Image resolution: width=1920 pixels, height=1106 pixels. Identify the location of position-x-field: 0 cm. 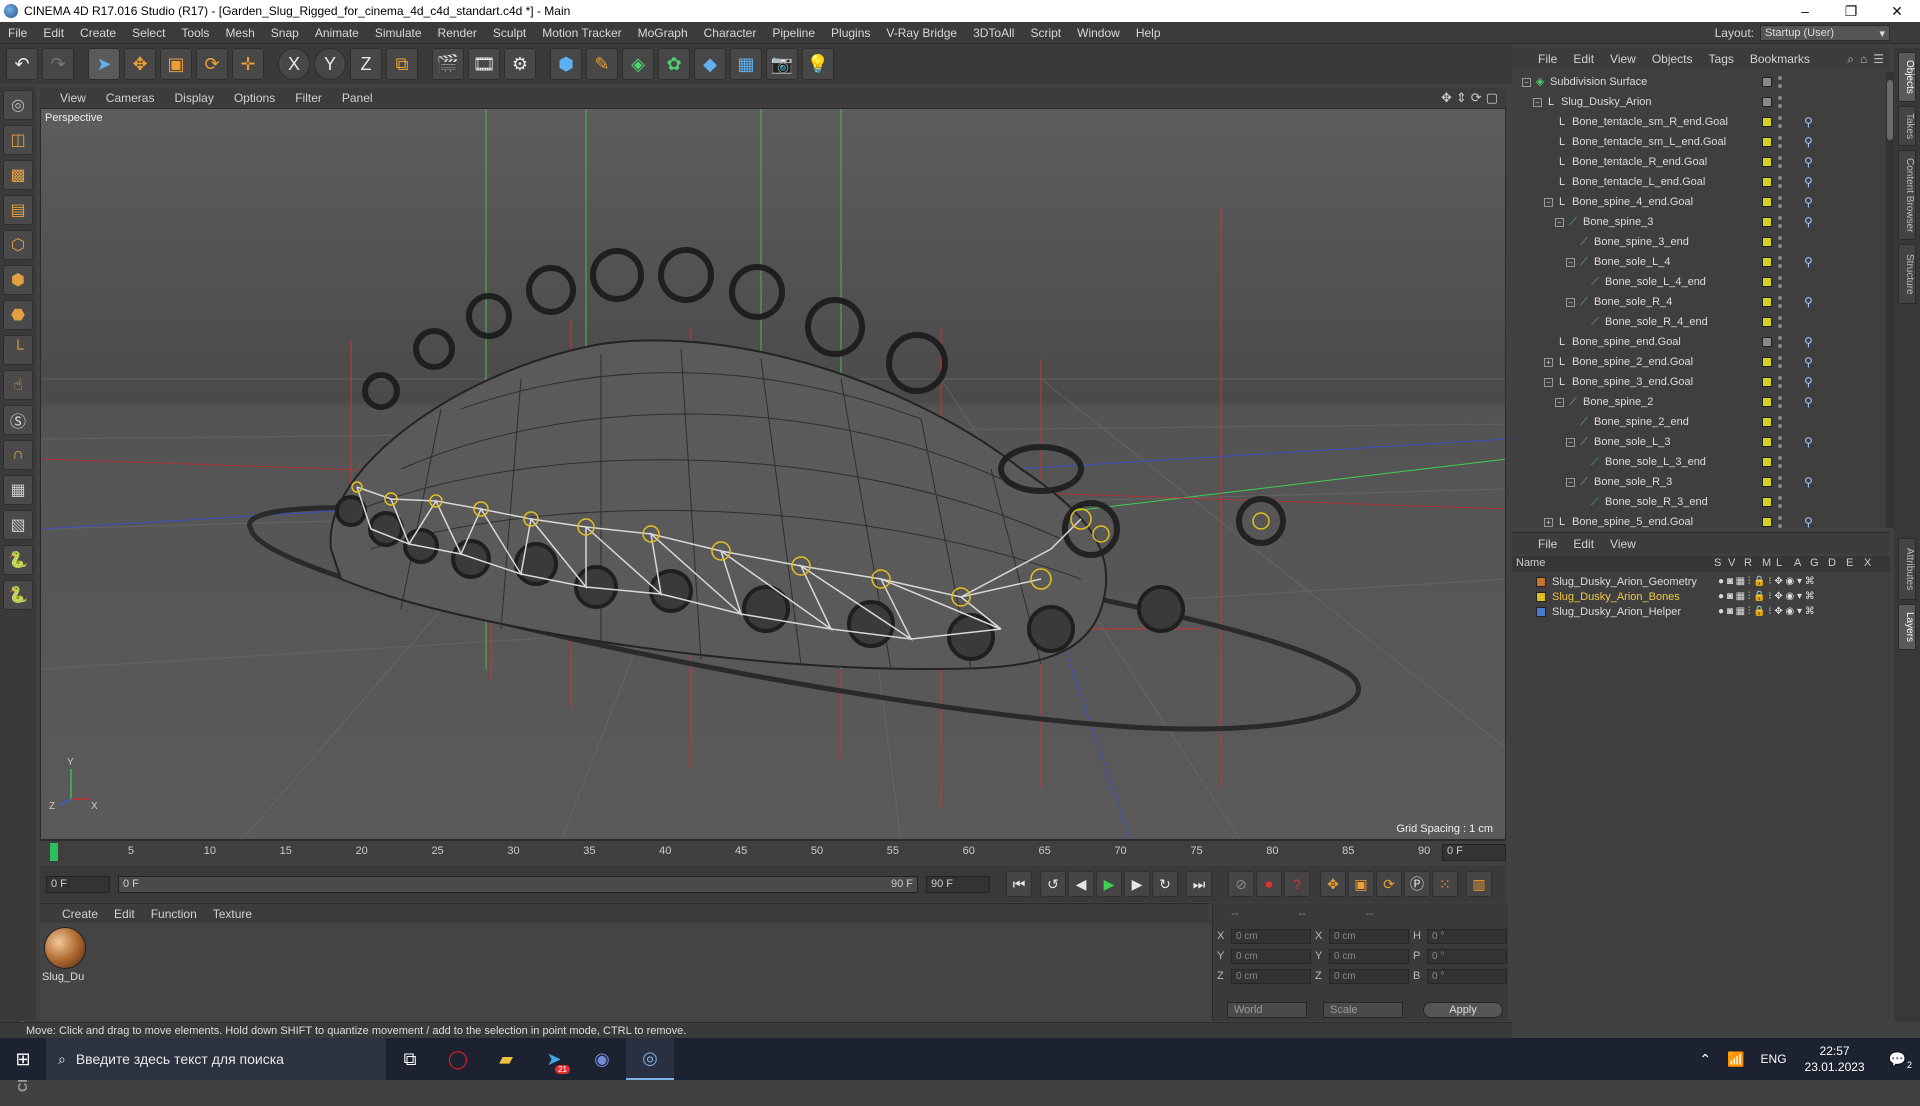
(1271, 936).